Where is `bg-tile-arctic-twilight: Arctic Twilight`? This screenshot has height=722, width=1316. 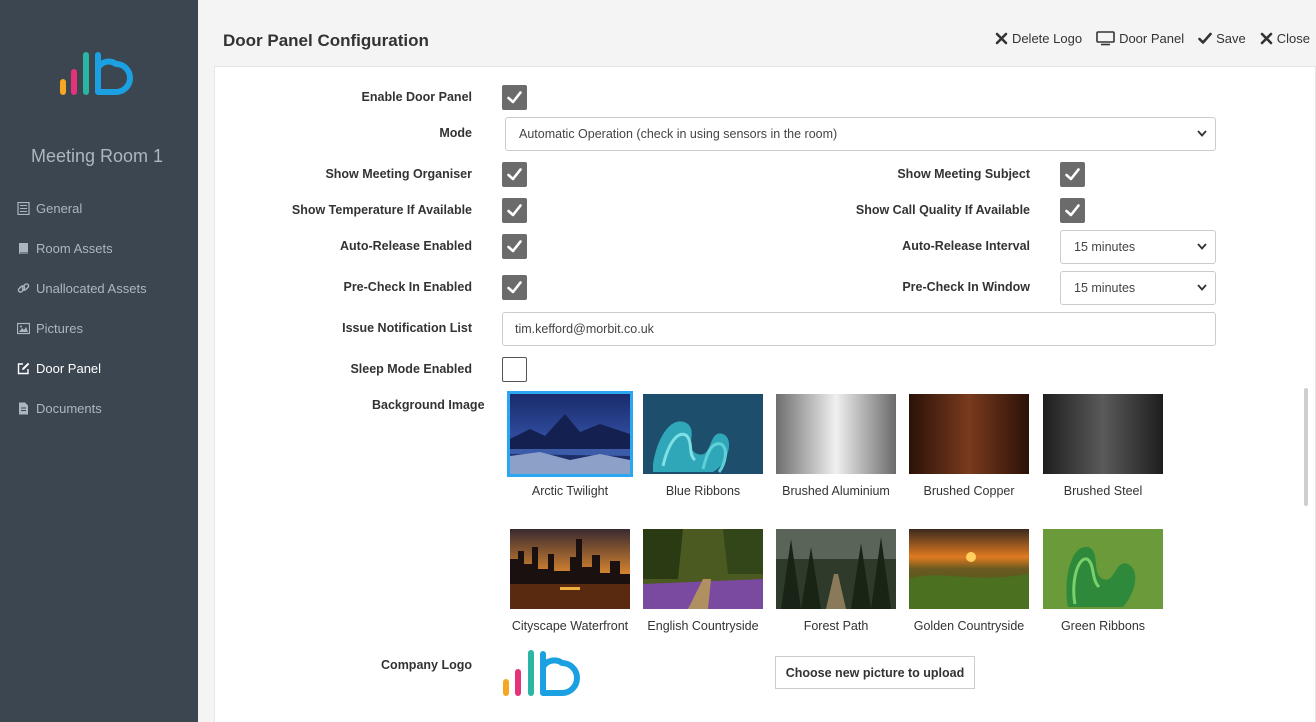 bg-tile-arctic-twilight: Arctic Twilight is located at coordinates (570, 446).